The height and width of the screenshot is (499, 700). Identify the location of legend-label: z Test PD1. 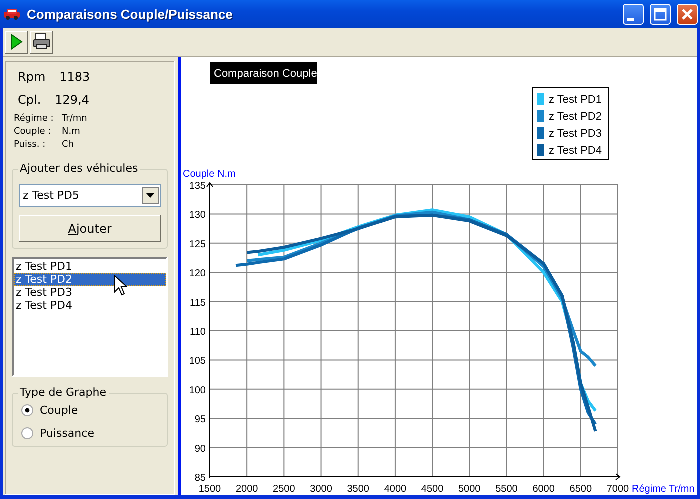
(575, 100).